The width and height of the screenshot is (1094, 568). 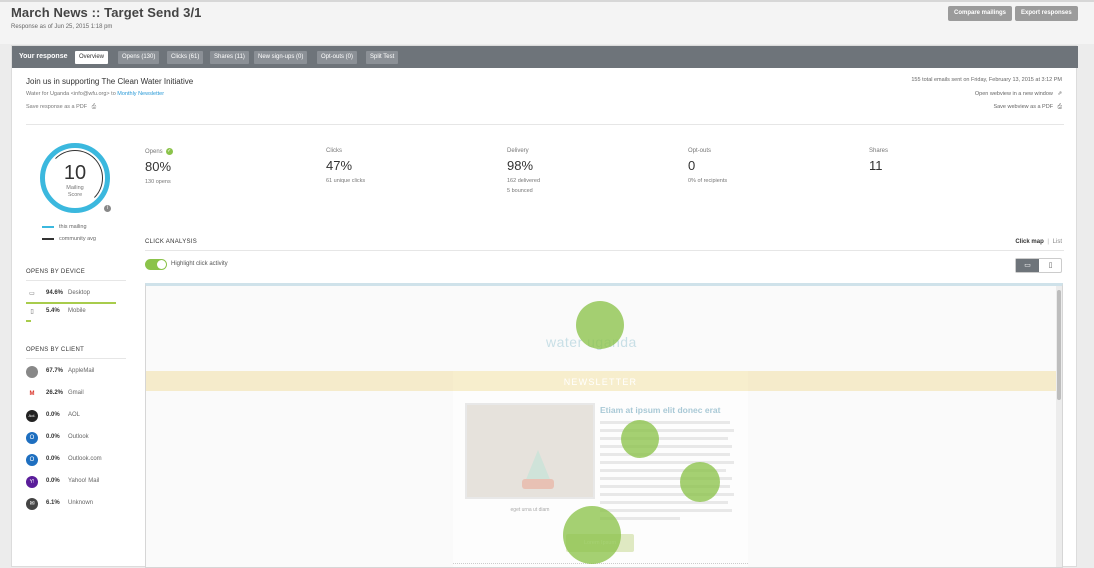 I want to click on save-response-pdf-link: Save response as a PDF ⎙, so click(x=61, y=107).